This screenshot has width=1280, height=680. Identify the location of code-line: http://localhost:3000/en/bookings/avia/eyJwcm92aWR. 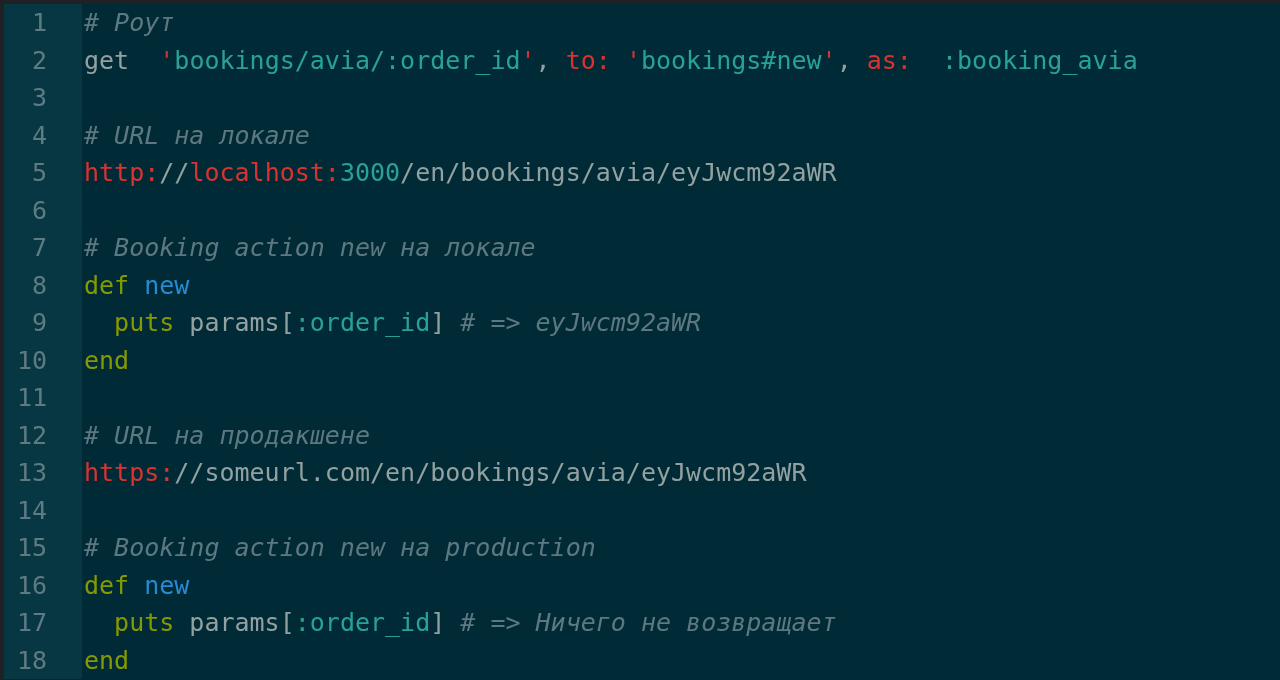
(460, 173).